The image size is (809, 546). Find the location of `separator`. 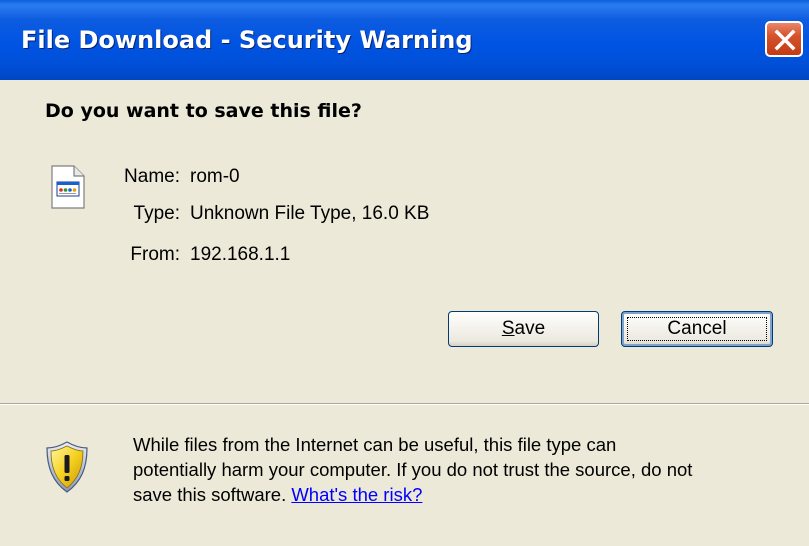

separator is located at coordinates (404, 404).